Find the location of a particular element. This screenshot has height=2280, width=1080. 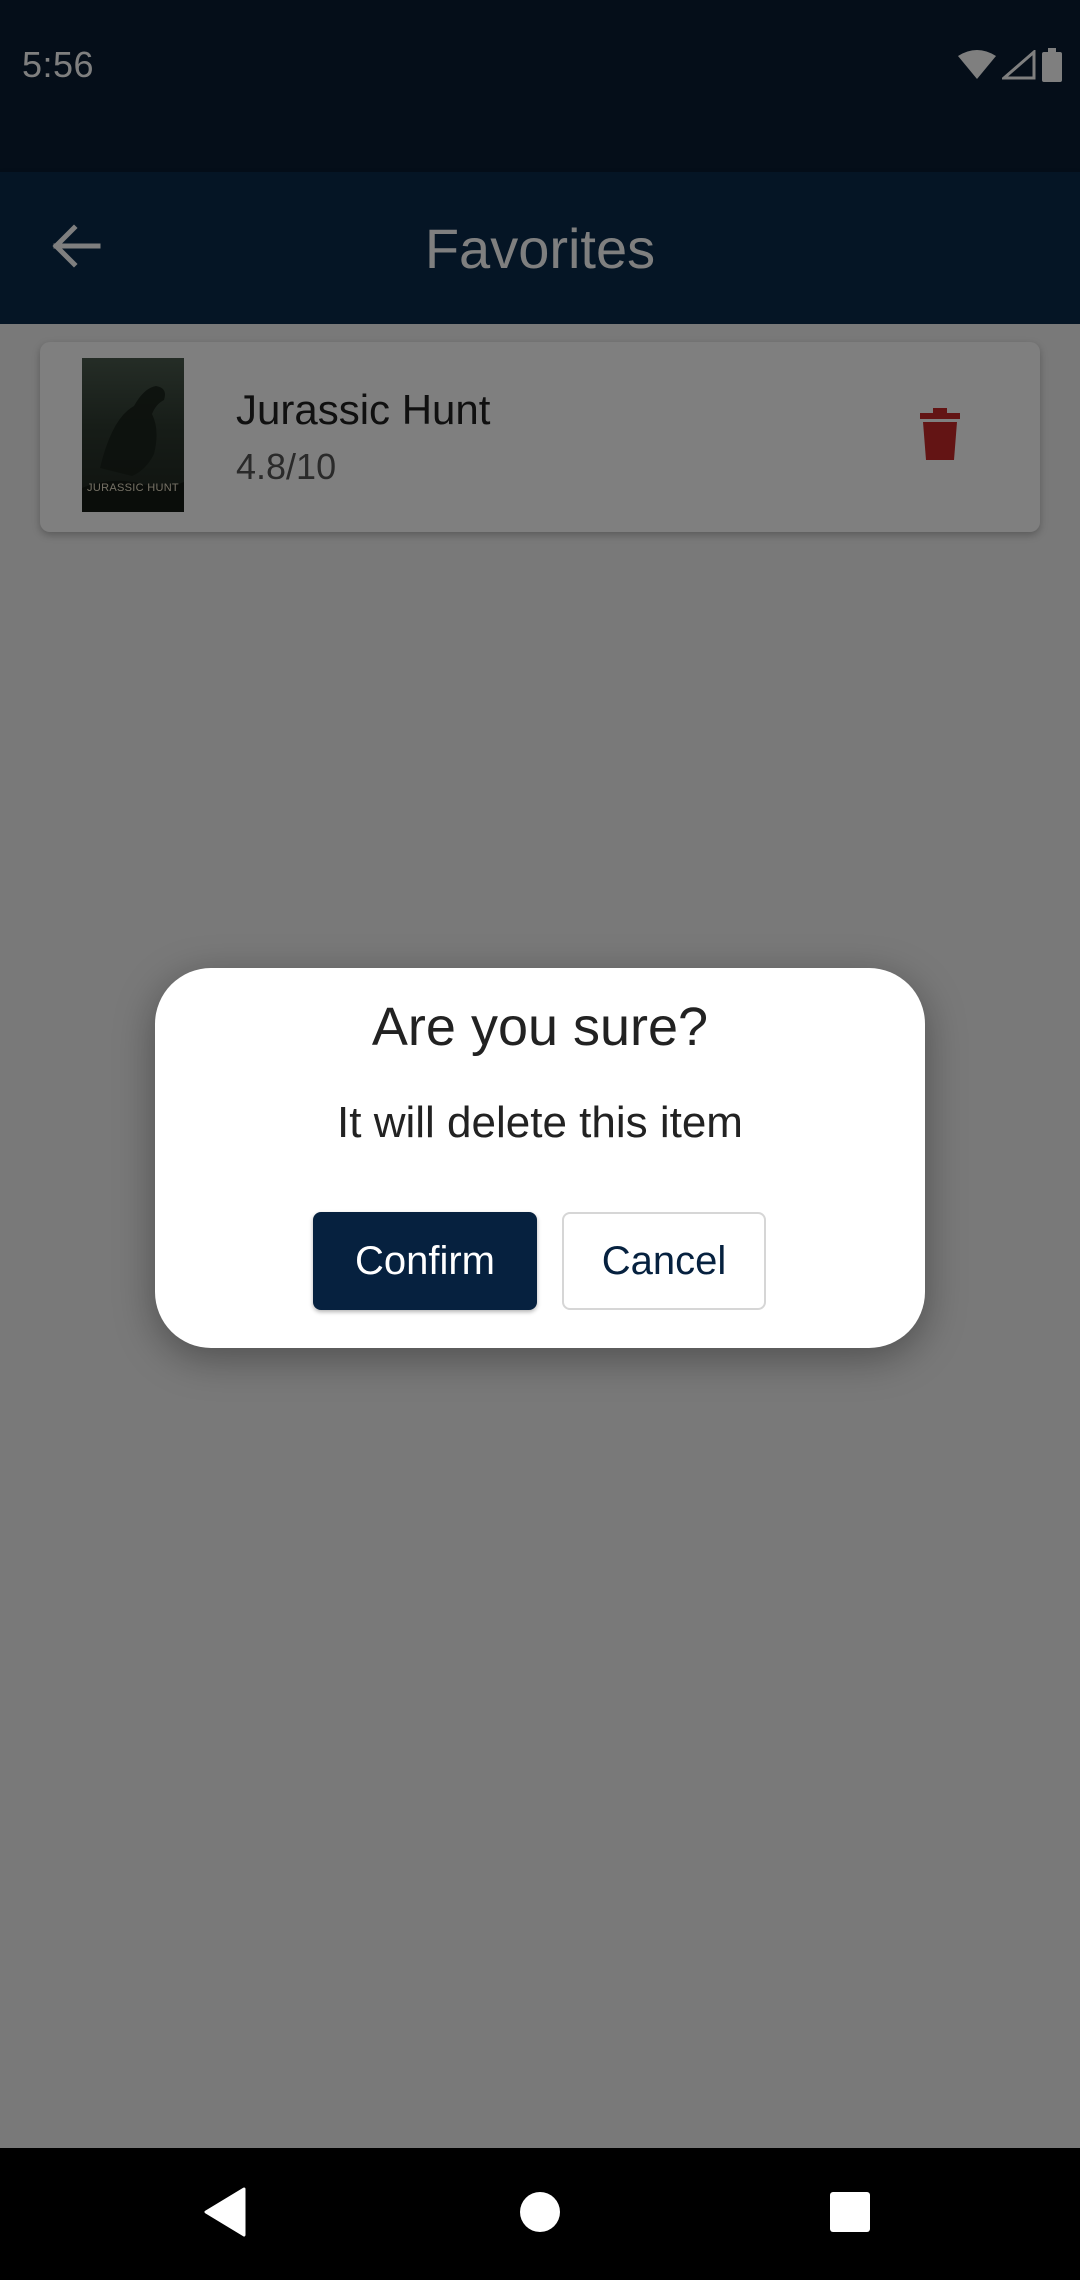

nav-back-button is located at coordinates (224, 2214).